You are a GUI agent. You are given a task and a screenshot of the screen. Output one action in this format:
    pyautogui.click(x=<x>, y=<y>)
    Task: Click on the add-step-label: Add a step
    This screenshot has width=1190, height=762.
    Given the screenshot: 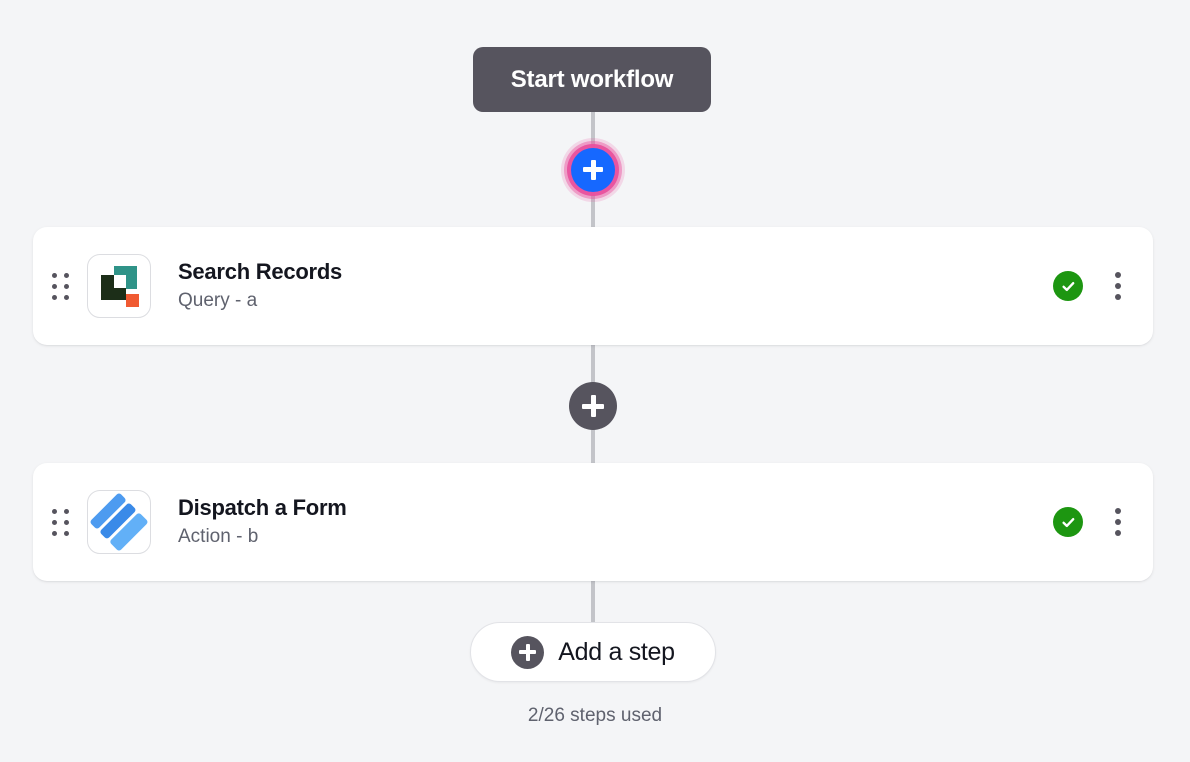 What is the action you would take?
    pyautogui.click(x=616, y=651)
    